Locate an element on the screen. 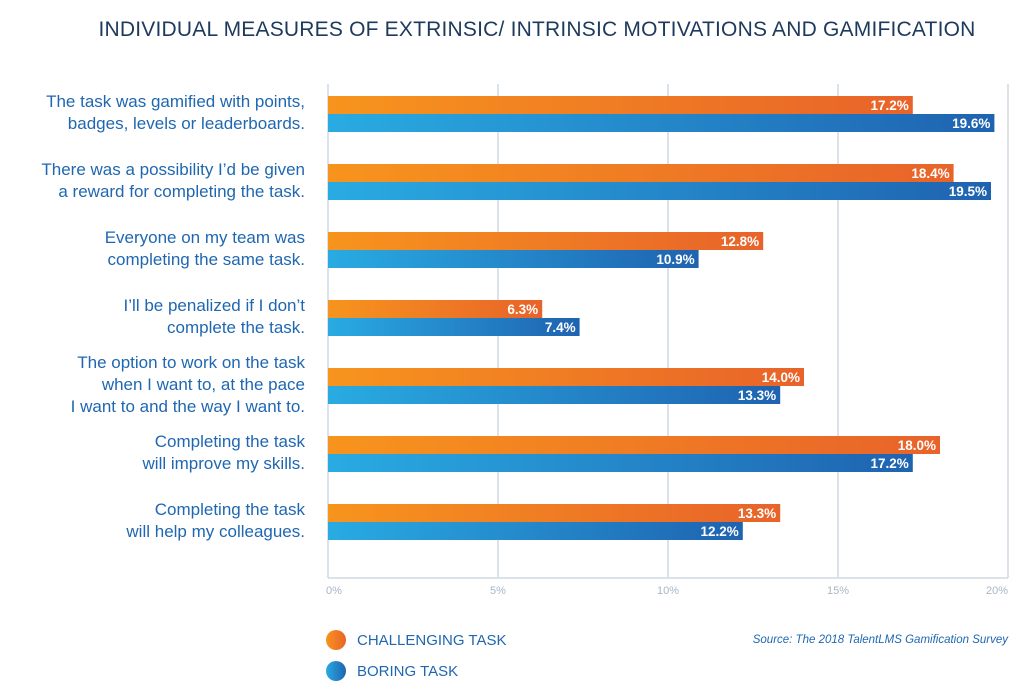 Image resolution: width=1022 pixels, height=688 pixels. bar-value-label: 10.9% is located at coordinates (675, 259).